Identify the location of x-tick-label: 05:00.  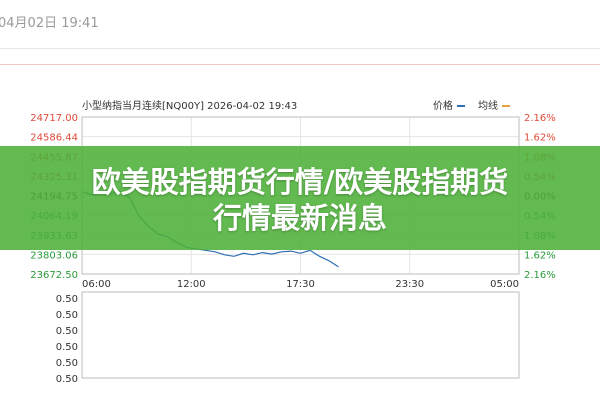
(504, 284).